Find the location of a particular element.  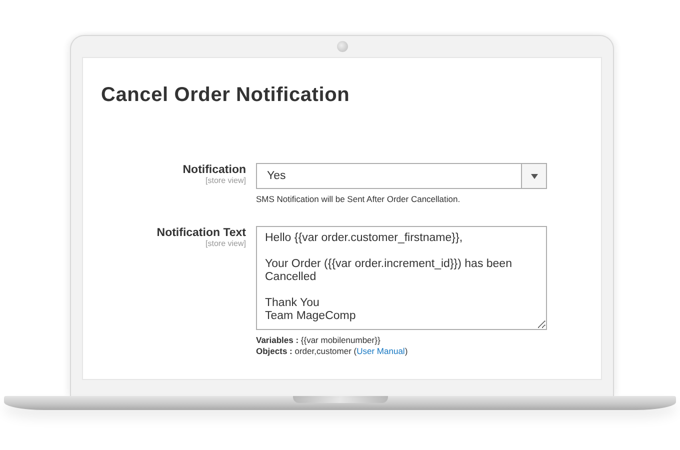

caret-icon is located at coordinates (534, 176).